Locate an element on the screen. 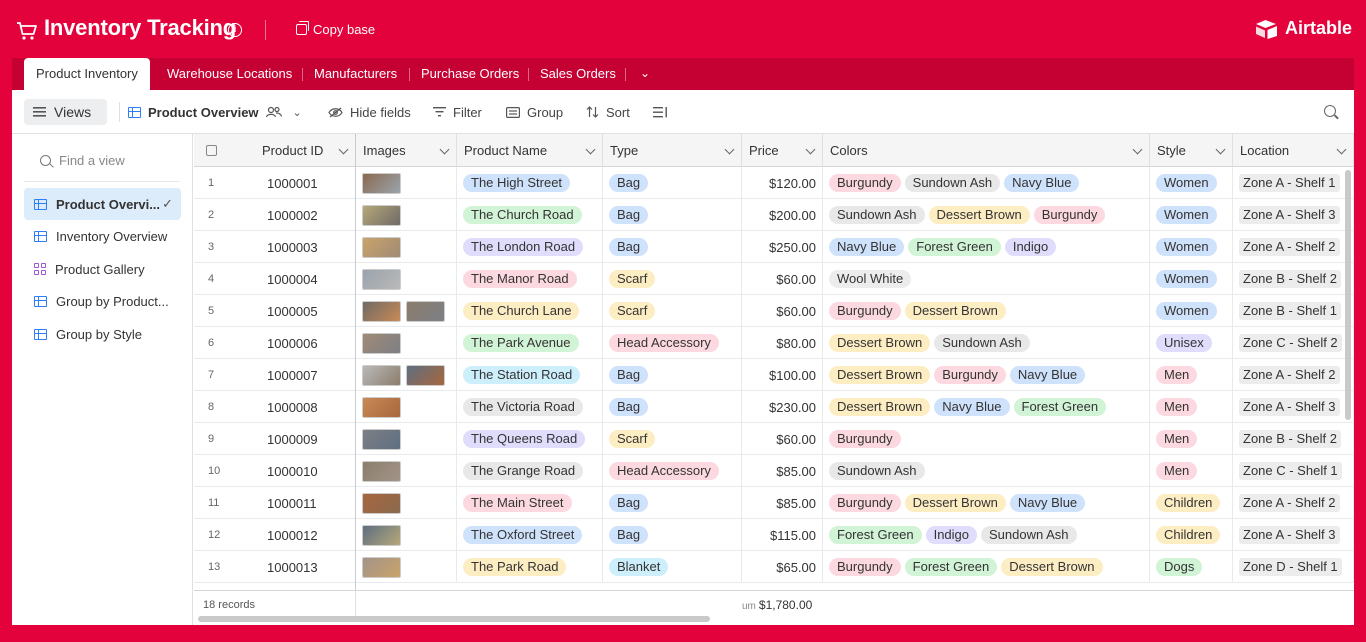  cell-product-name: The Victoria Road is located at coordinates (530, 407).